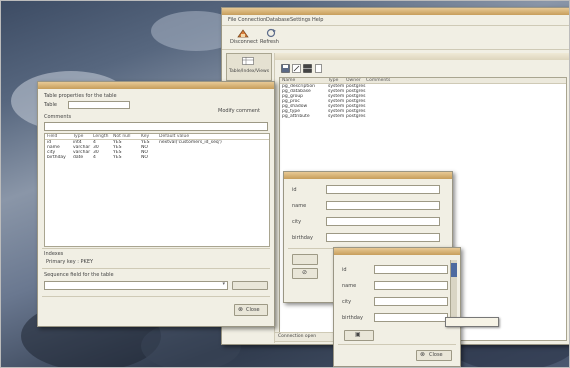 The width and height of the screenshot is (570, 368). What do you see at coordinates (156, 85) in the screenshot?
I see `table-dialog-titlebar` at bounding box center [156, 85].